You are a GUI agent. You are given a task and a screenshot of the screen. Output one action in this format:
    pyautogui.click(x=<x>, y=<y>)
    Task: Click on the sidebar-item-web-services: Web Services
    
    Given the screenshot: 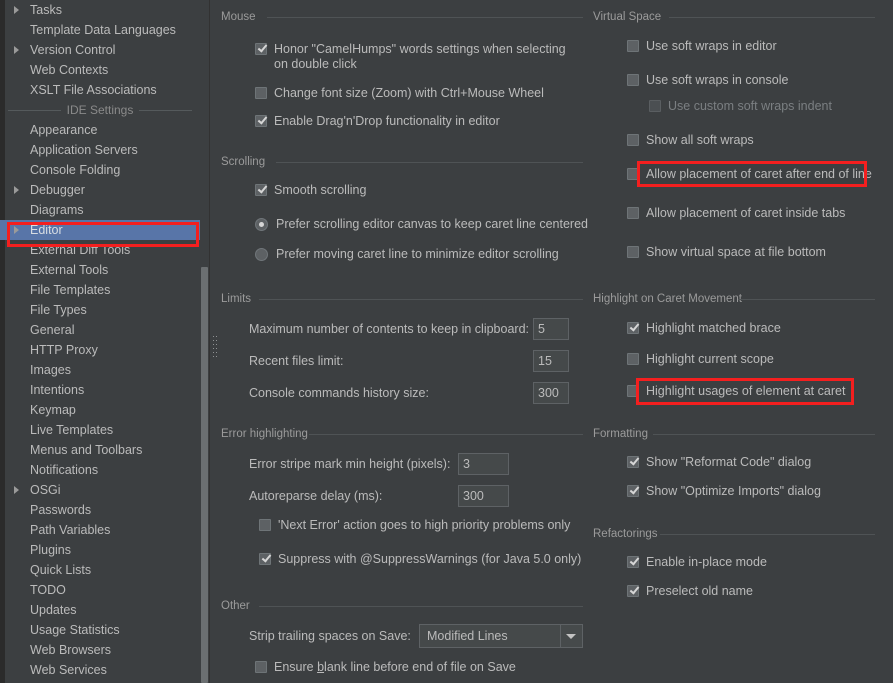 What is the action you would take?
    pyautogui.click(x=100, y=670)
    